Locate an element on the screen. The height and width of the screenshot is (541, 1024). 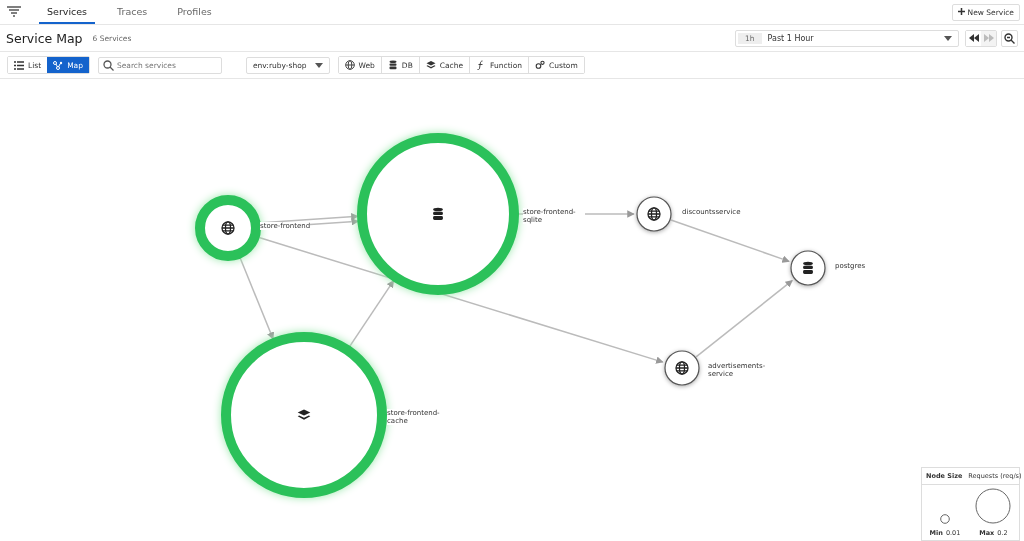
rewind-button is located at coordinates (973, 38).